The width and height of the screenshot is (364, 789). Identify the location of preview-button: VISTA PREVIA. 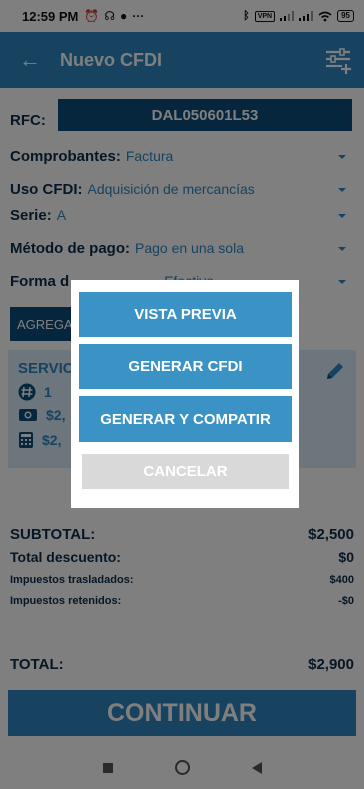
(185, 314).